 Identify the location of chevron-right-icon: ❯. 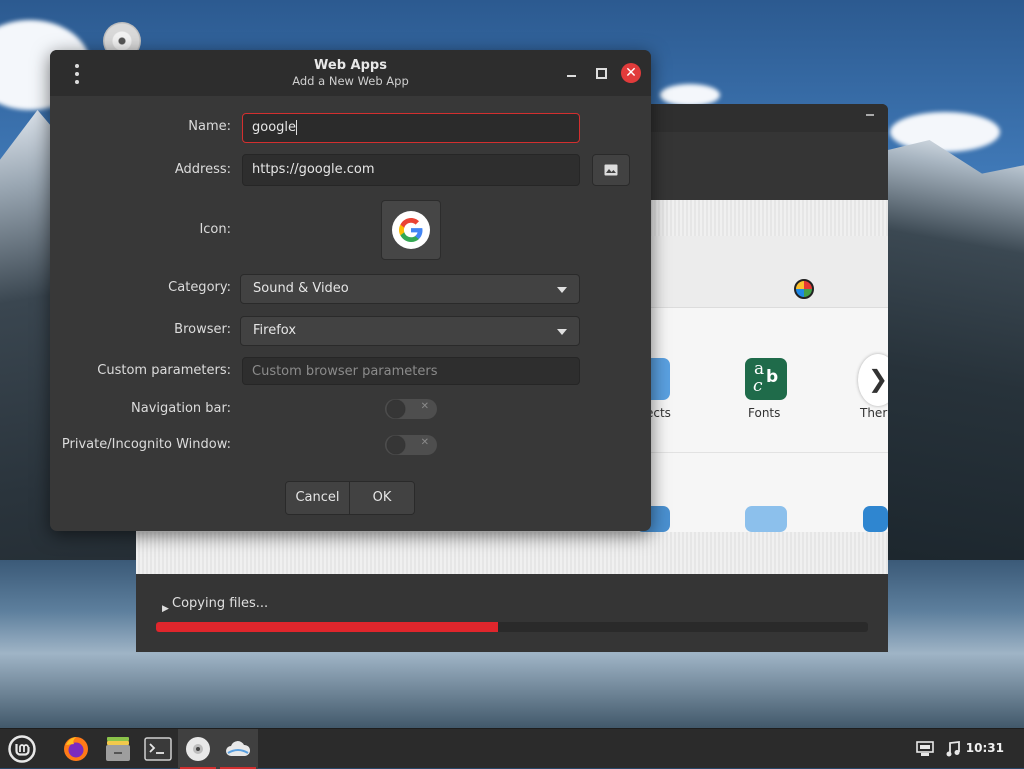
(873, 380).